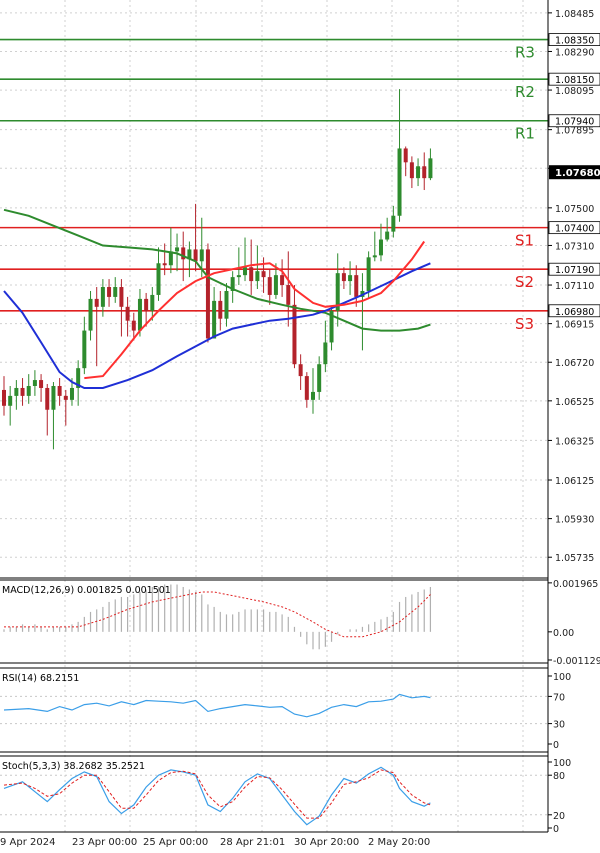 Image resolution: width=600 pixels, height=853 pixels. What do you see at coordinates (574, 41) in the screenshot?
I see `level-price-label-r3: 1.08350` at bounding box center [574, 41].